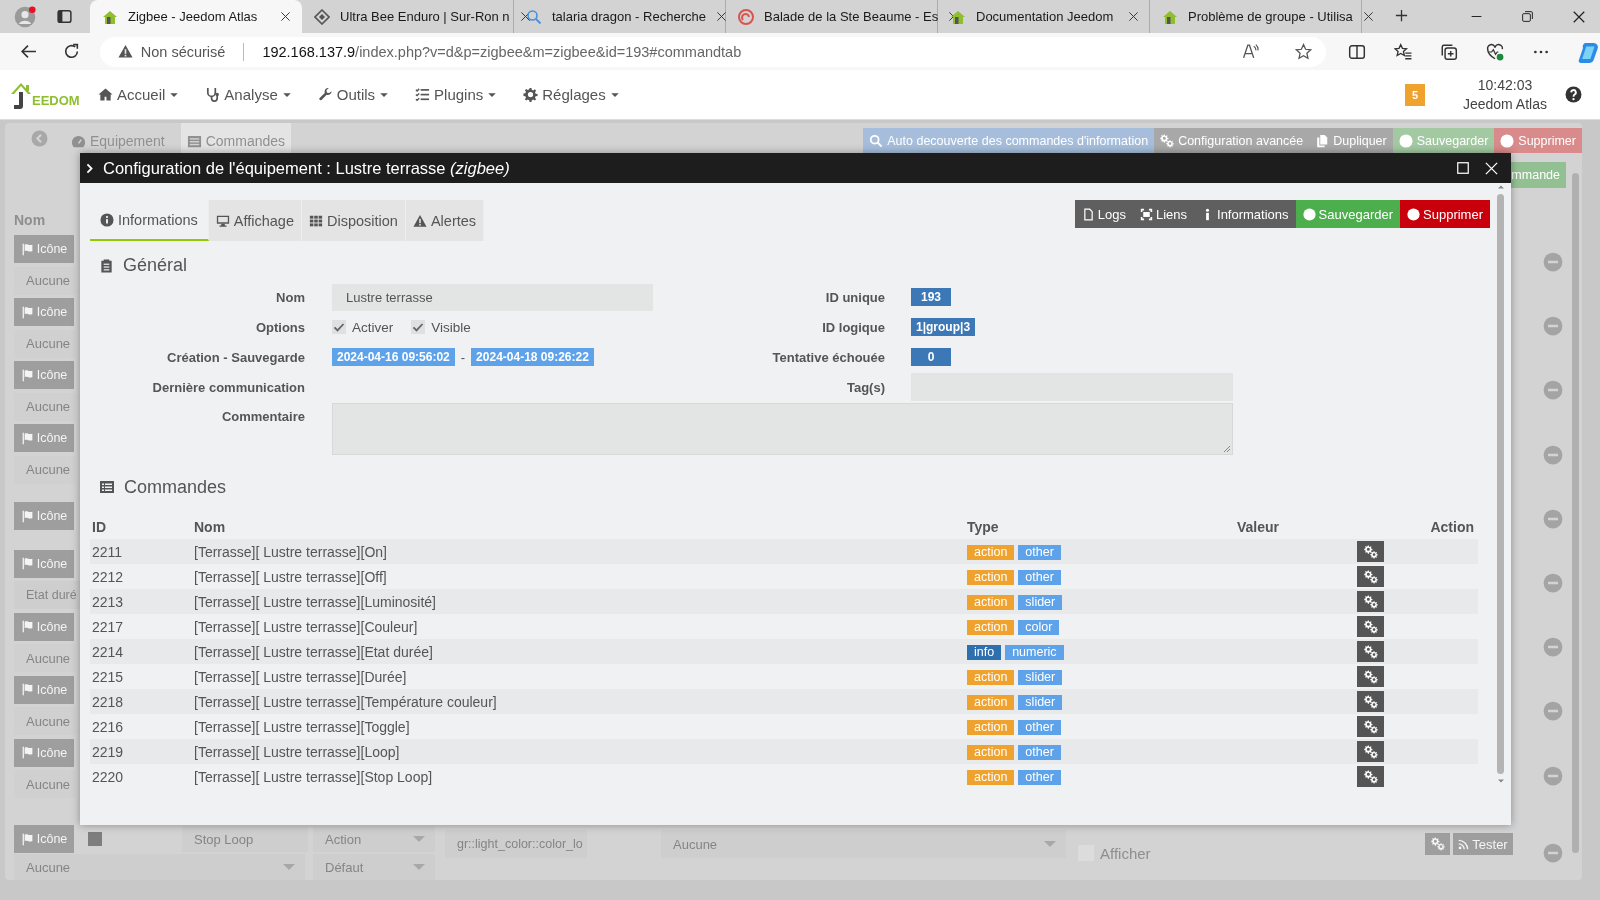 The image size is (1600, 900). I want to click on dialog-tab: Informations, so click(149, 220).